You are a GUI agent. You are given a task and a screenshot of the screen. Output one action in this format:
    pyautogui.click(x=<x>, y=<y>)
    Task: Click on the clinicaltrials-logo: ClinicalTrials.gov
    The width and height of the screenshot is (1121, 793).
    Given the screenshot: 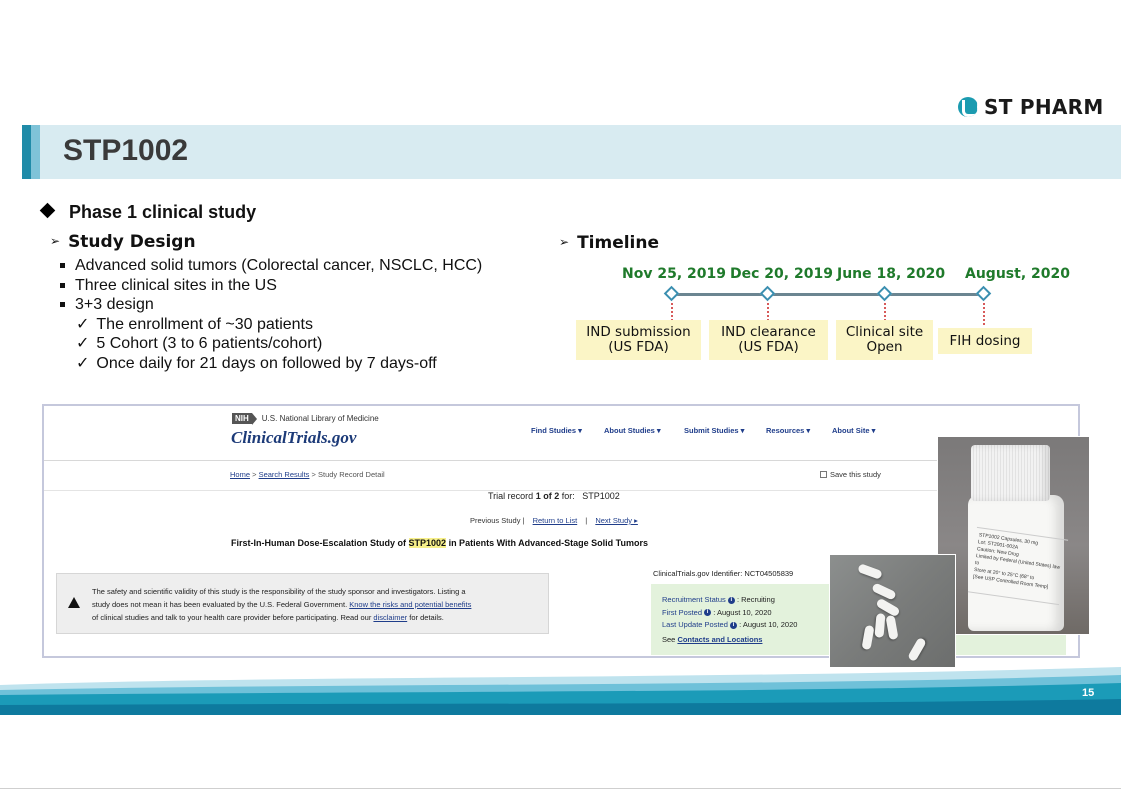 What is the action you would take?
    pyautogui.click(x=293, y=438)
    